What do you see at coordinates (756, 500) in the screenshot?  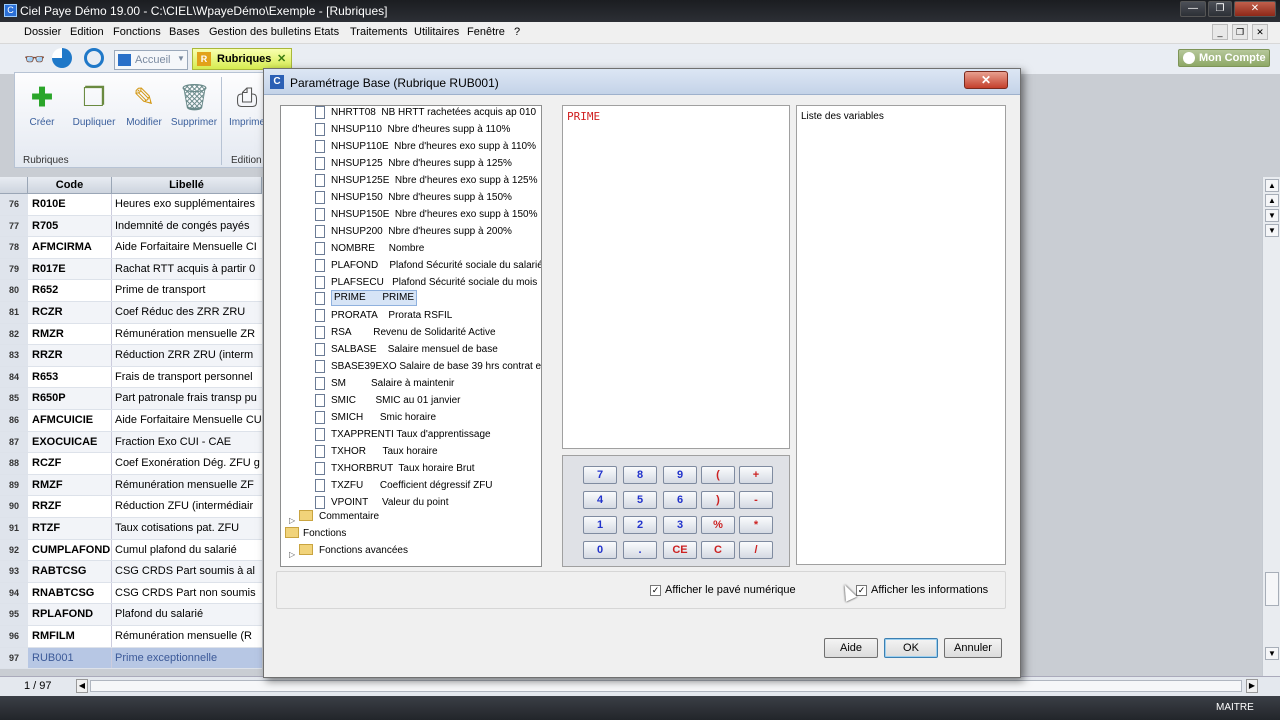 I see `keypad-key: -` at bounding box center [756, 500].